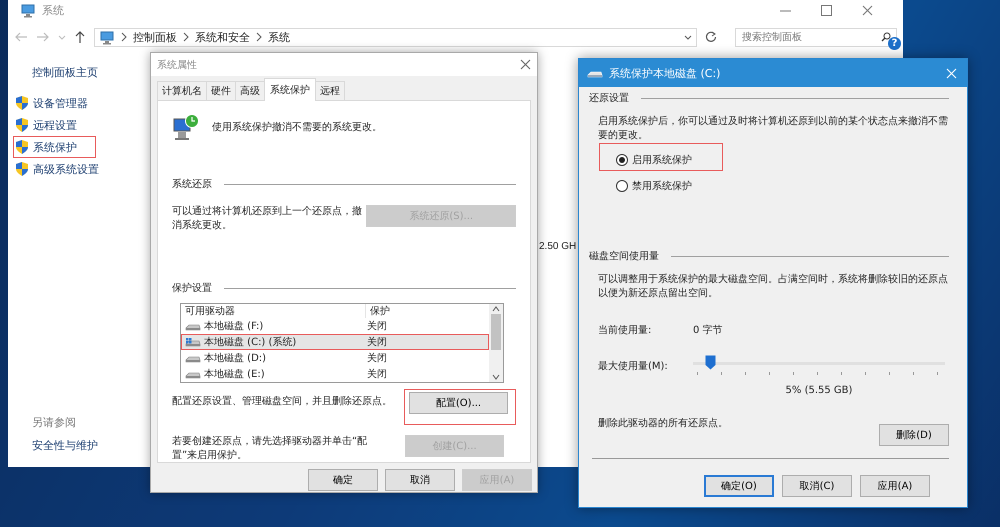  Describe the element at coordinates (914, 435) in the screenshot. I see `button: 删除(D)` at that location.